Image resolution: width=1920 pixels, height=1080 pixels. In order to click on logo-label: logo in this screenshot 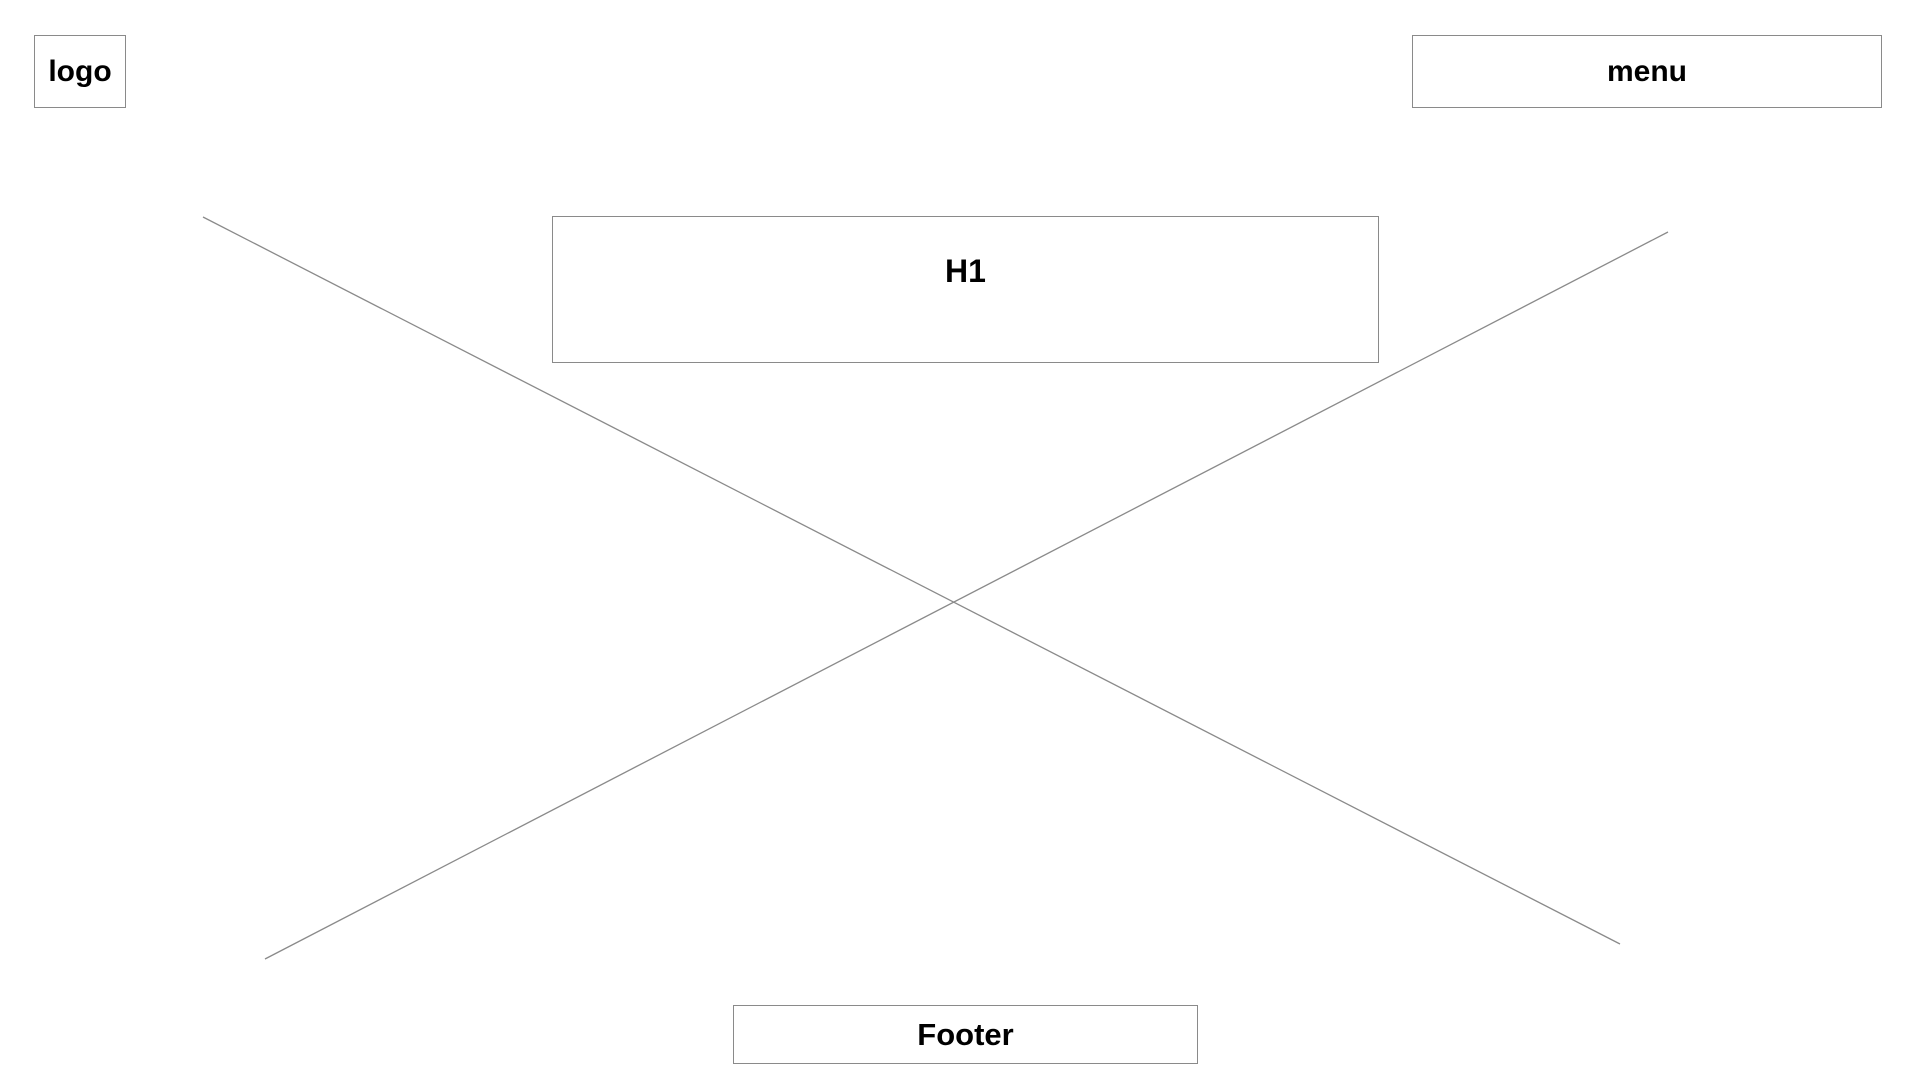, I will do `click(80, 71)`.